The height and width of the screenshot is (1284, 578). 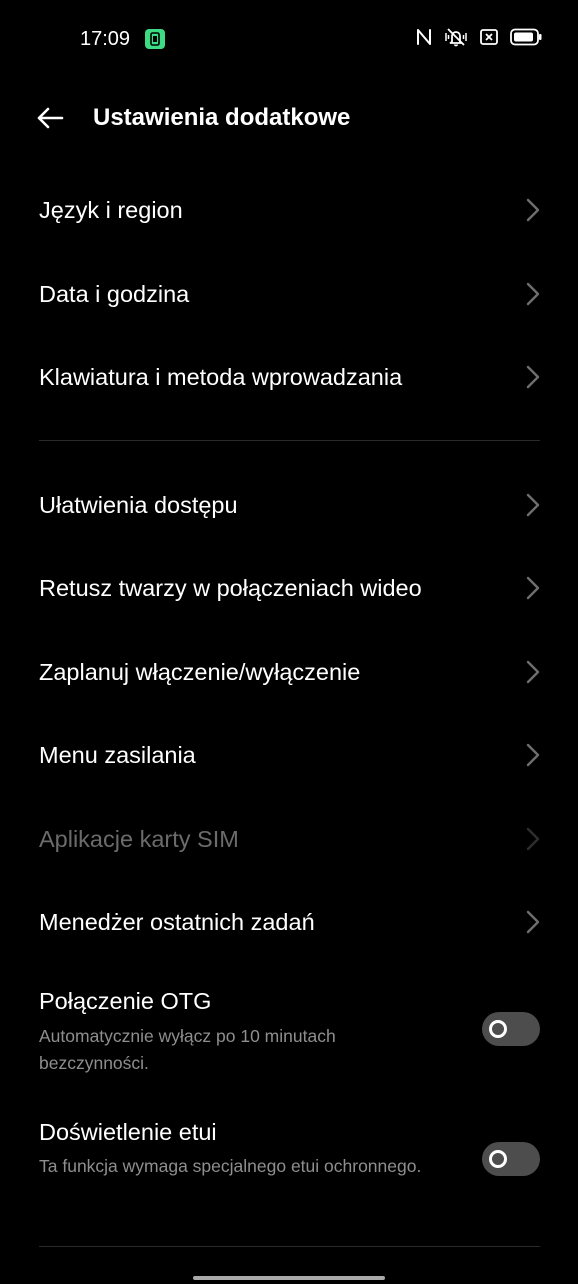 I want to click on top-app-bar: Ustawienia dodatkowe, so click(x=289, y=118).